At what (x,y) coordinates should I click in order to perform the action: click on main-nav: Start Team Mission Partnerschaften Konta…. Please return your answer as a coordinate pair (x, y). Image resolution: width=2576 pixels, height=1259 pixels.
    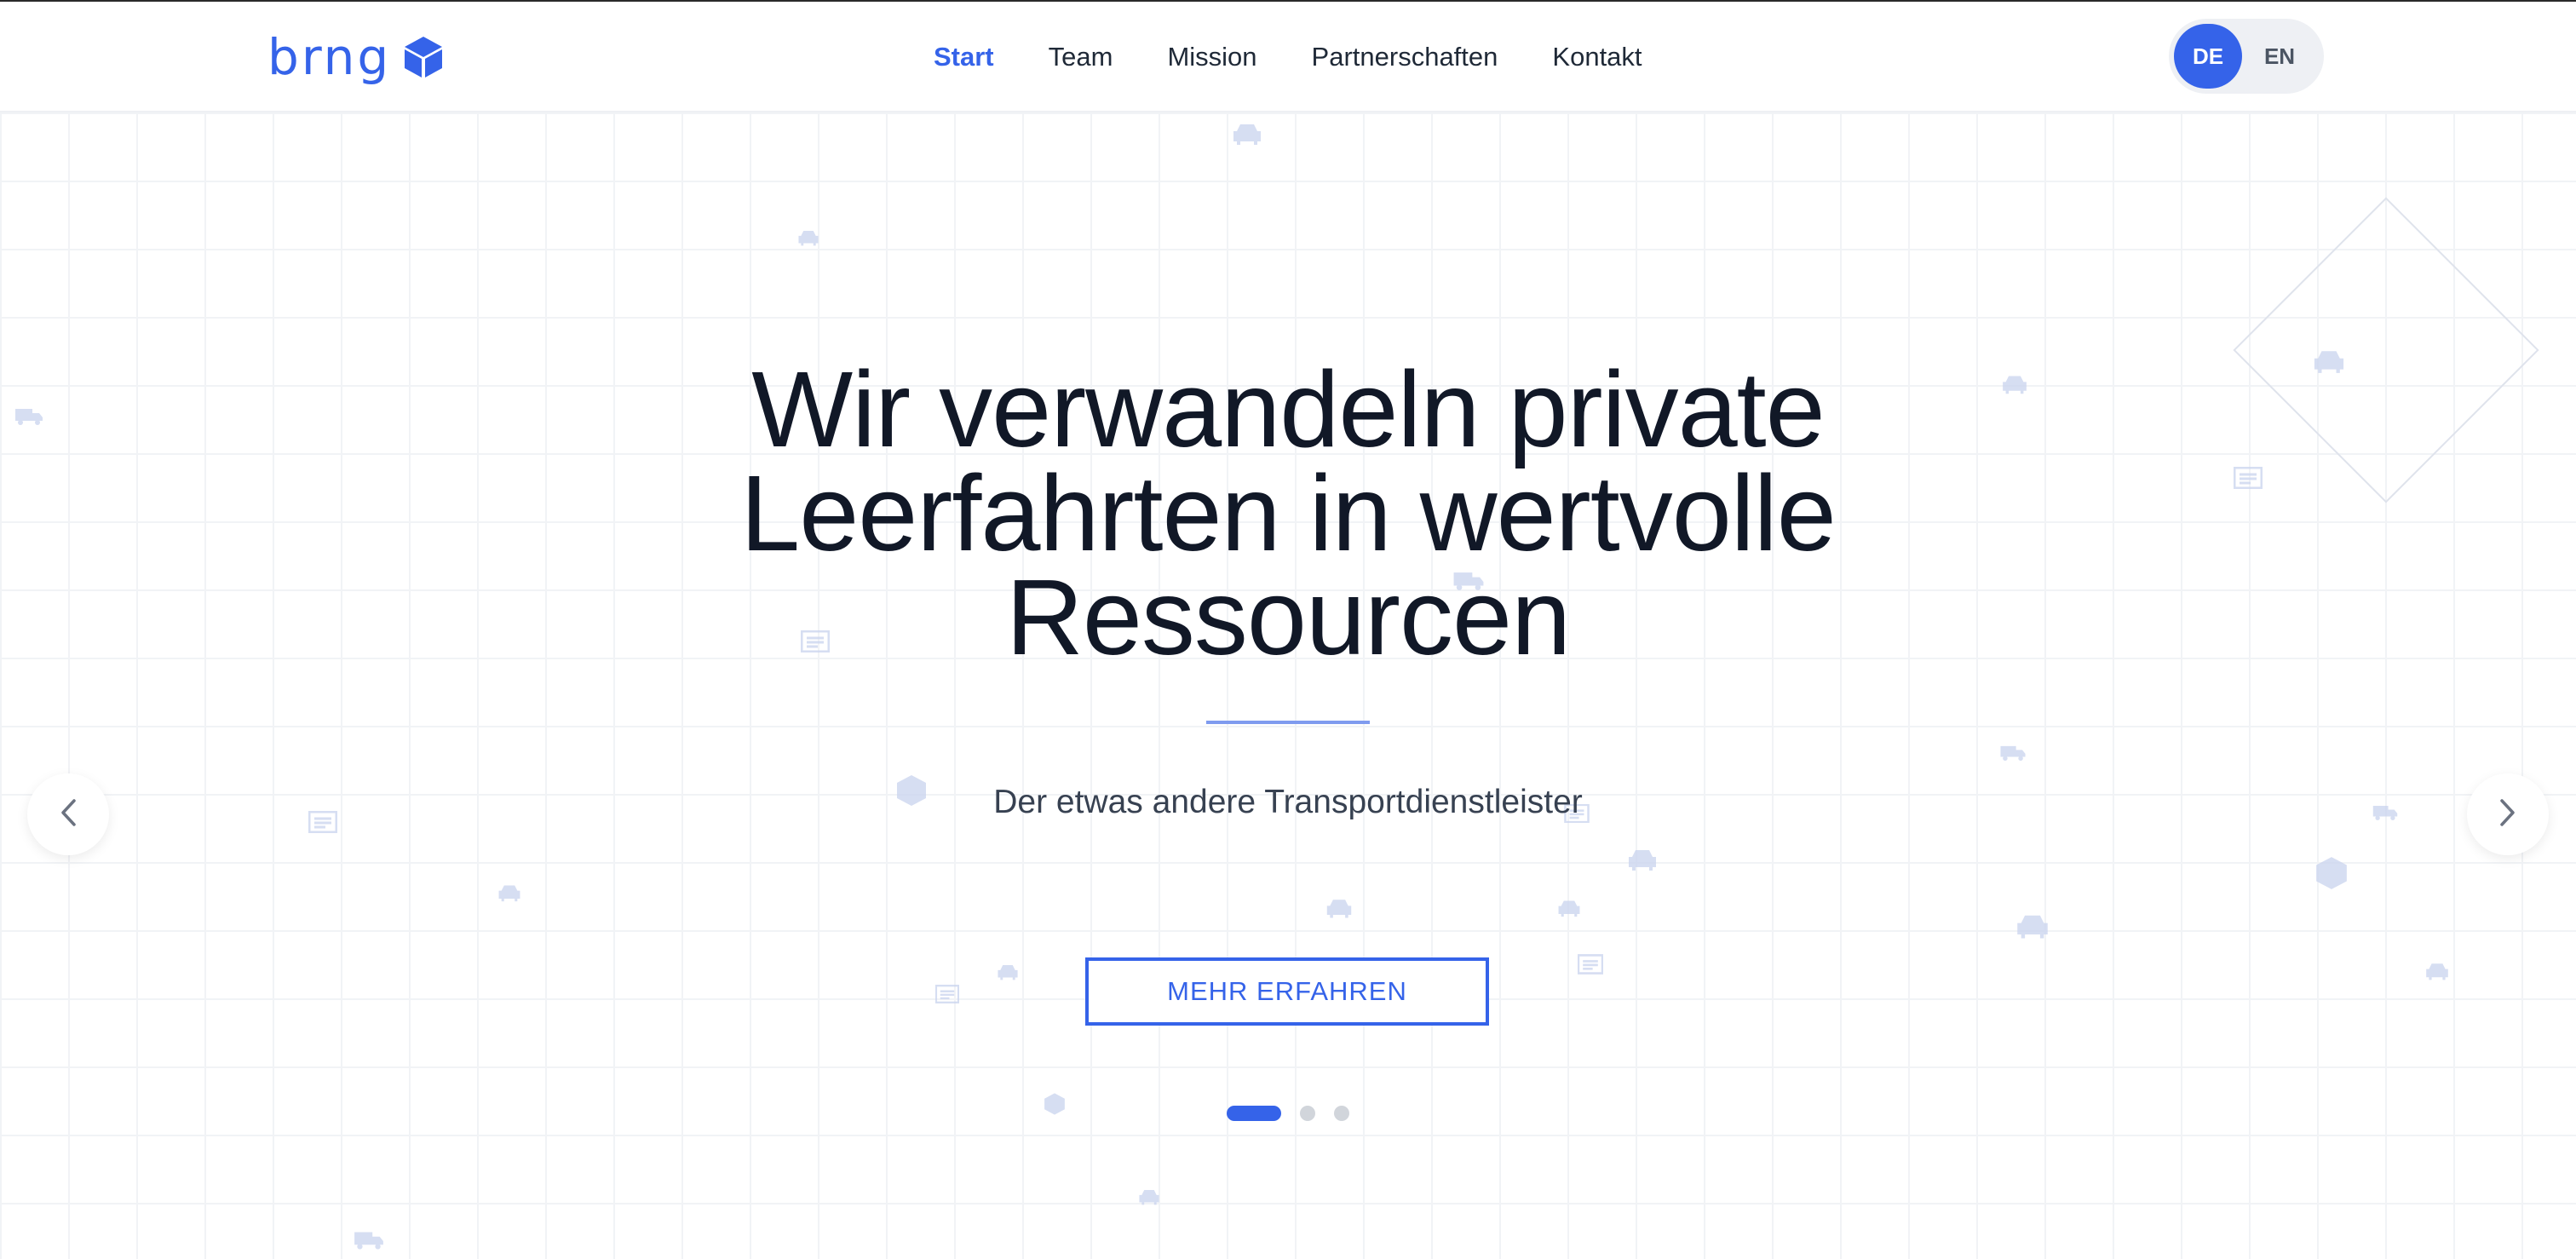
    Looking at the image, I should click on (1288, 57).